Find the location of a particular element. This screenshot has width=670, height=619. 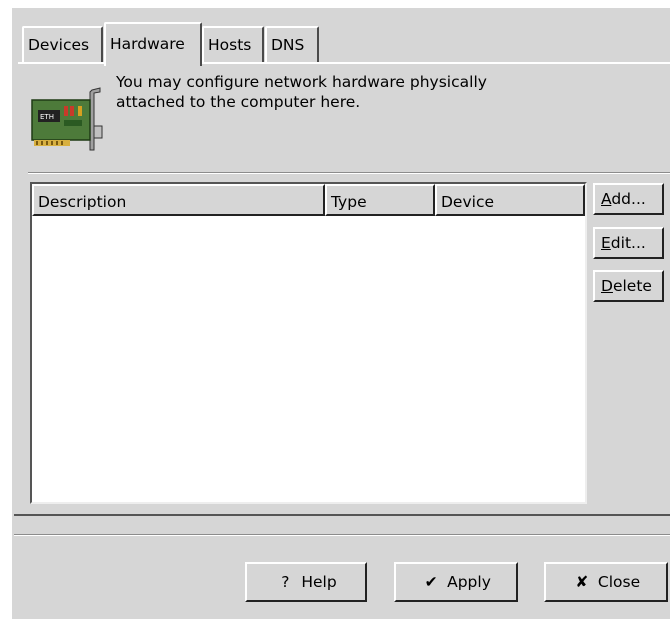

close-label: Close is located at coordinates (619, 582).